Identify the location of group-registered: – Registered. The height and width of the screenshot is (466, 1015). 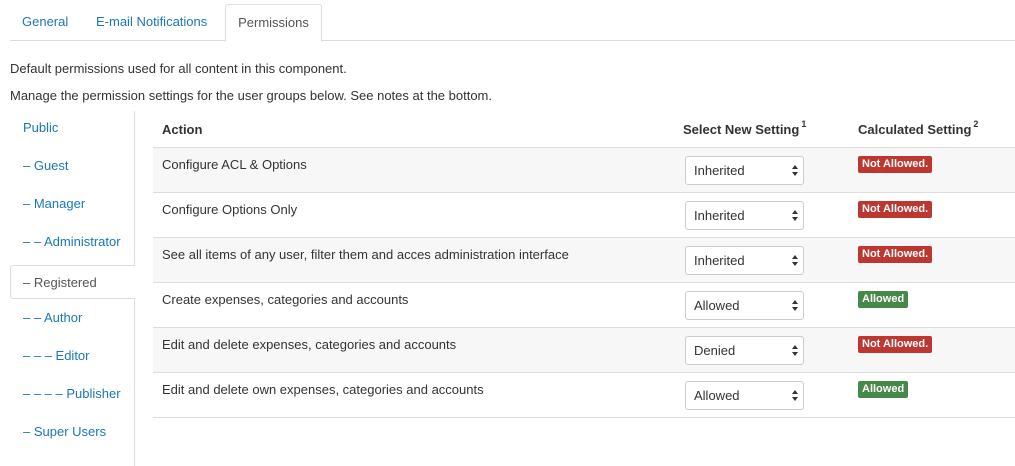
(73, 282).